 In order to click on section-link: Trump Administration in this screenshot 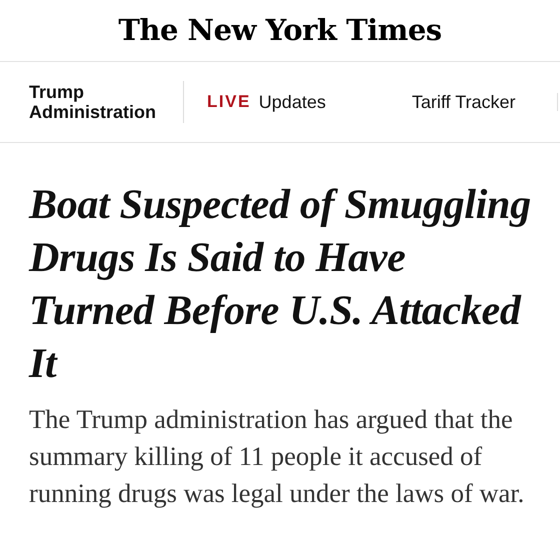, I will do `click(106, 102)`.